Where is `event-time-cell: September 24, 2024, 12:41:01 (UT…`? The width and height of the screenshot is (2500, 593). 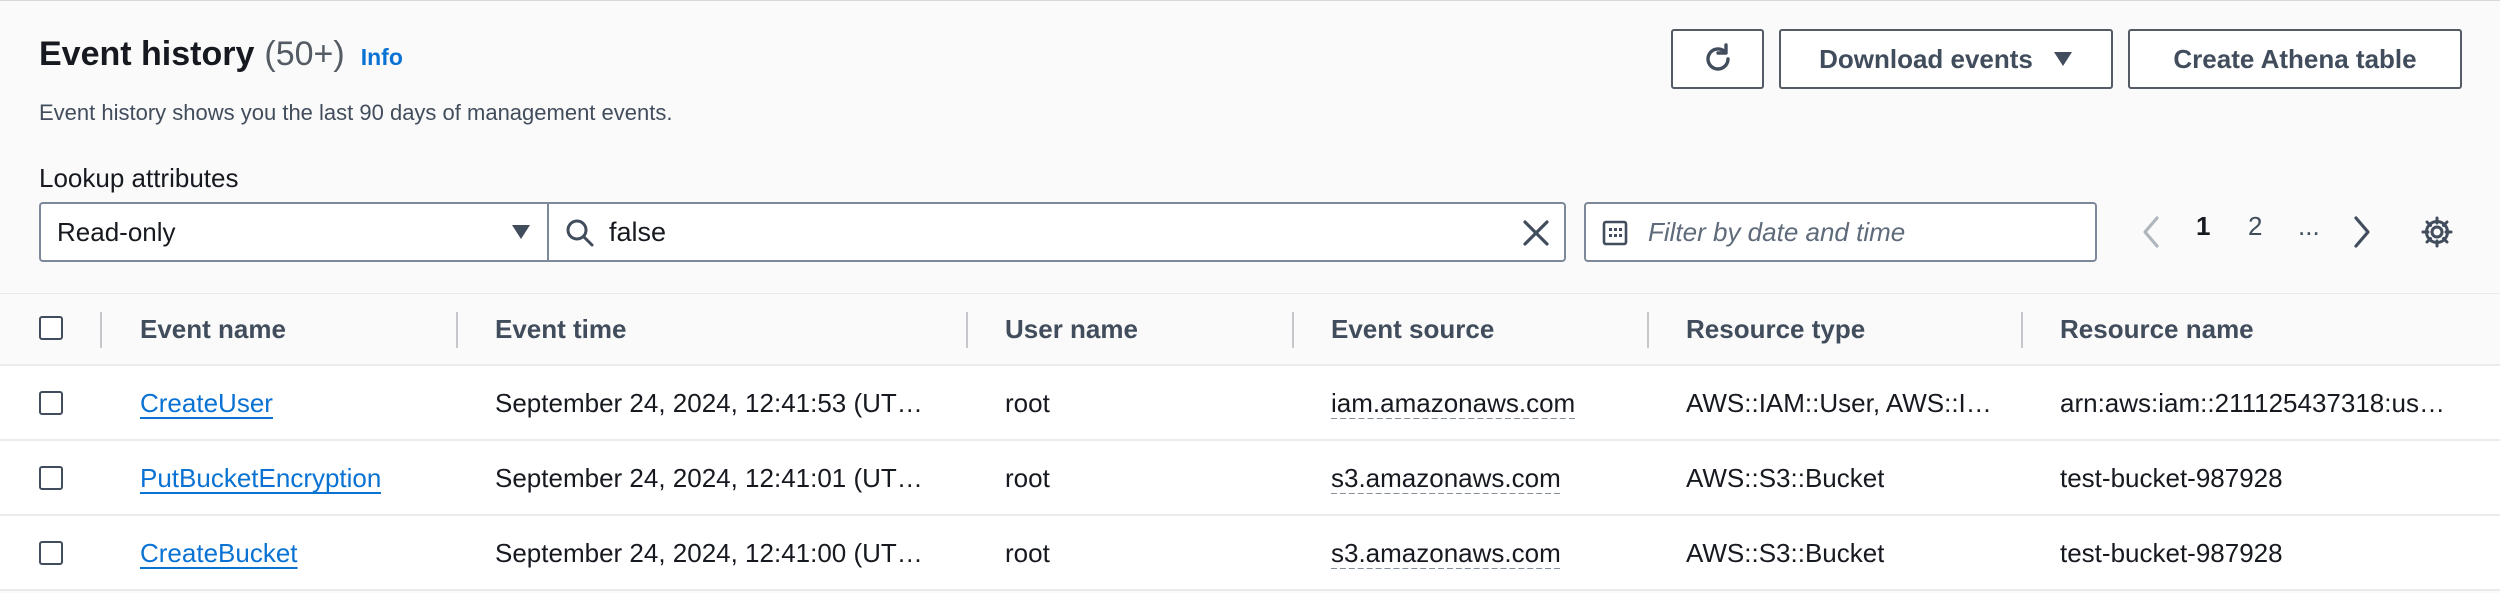 event-time-cell: September 24, 2024, 12:41:01 (UT… is located at coordinates (709, 478).